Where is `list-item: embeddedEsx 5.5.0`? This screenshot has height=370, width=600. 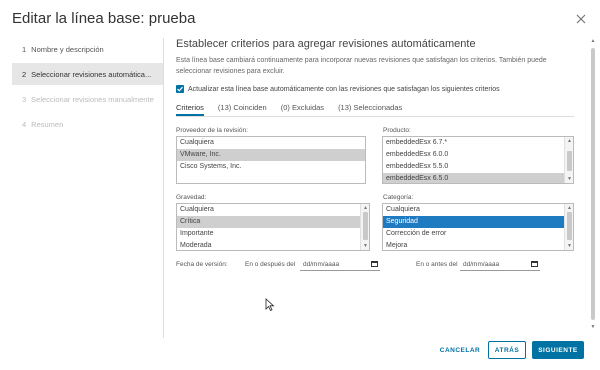 list-item: embeddedEsx 5.5.0 is located at coordinates (478, 167).